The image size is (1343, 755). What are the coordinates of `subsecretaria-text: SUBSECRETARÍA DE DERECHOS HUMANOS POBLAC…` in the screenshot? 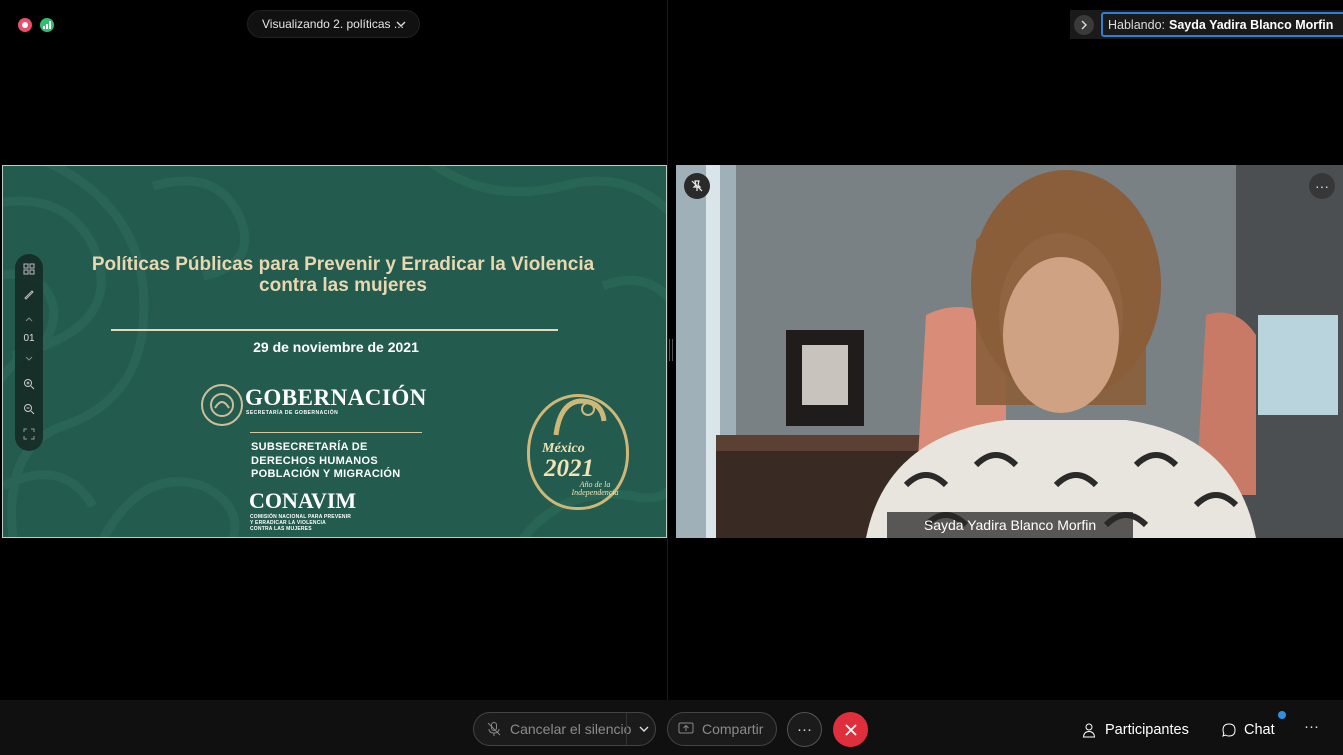 It's located at (326, 461).